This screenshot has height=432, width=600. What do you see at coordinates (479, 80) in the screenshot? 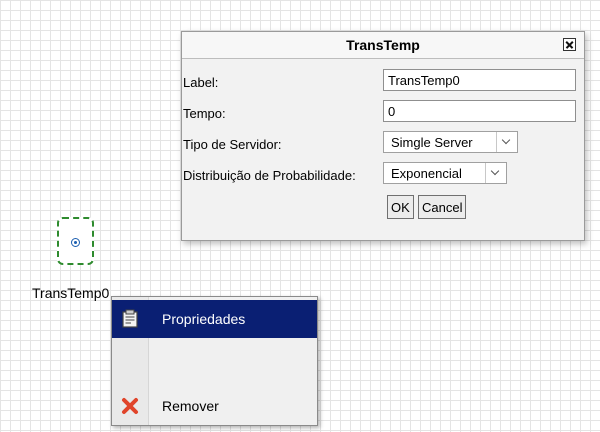
I see `label-input` at bounding box center [479, 80].